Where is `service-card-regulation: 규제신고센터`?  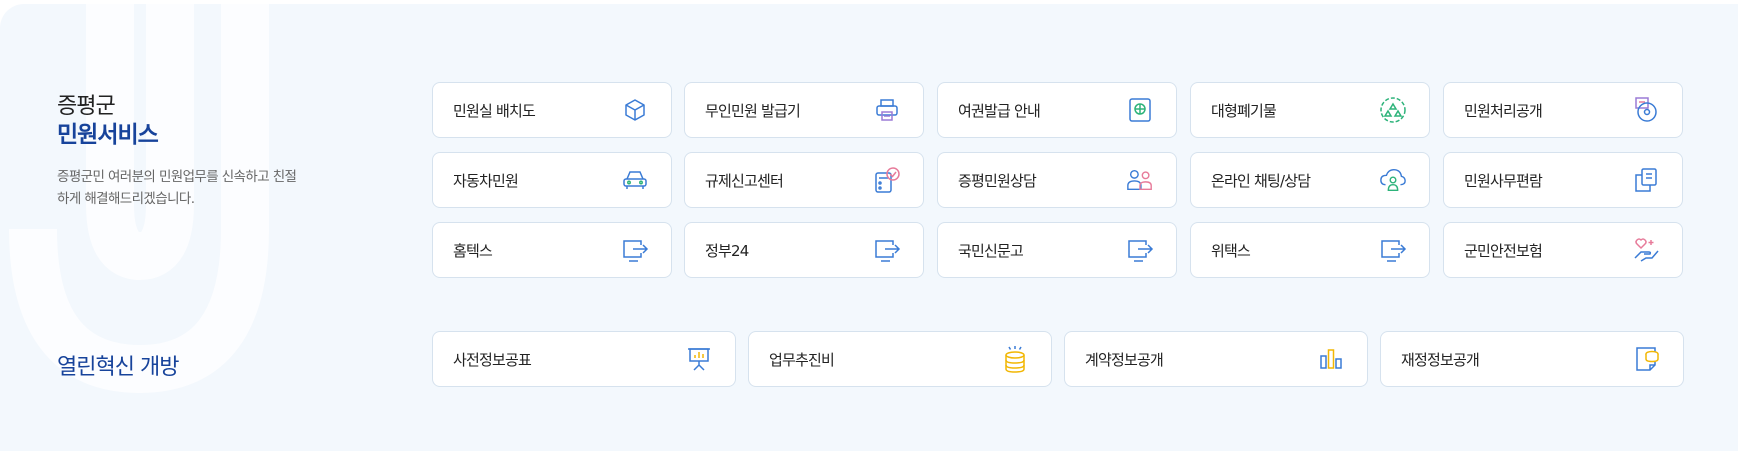
service-card-regulation: 규제신고센터 is located at coordinates (804, 180).